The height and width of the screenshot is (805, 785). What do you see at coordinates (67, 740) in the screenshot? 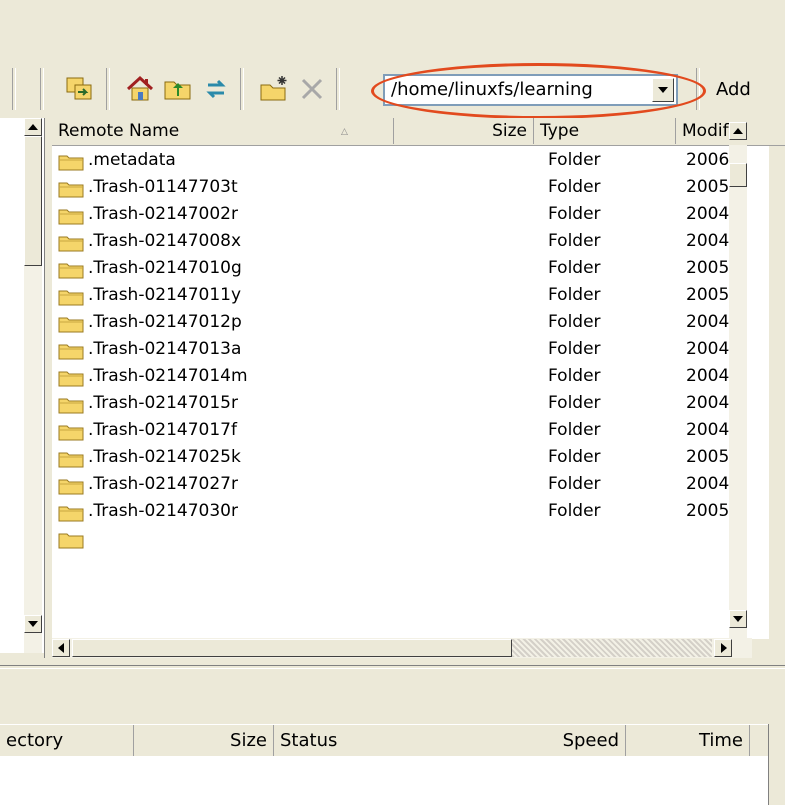
I see `queue-column-directory: ectory` at bounding box center [67, 740].